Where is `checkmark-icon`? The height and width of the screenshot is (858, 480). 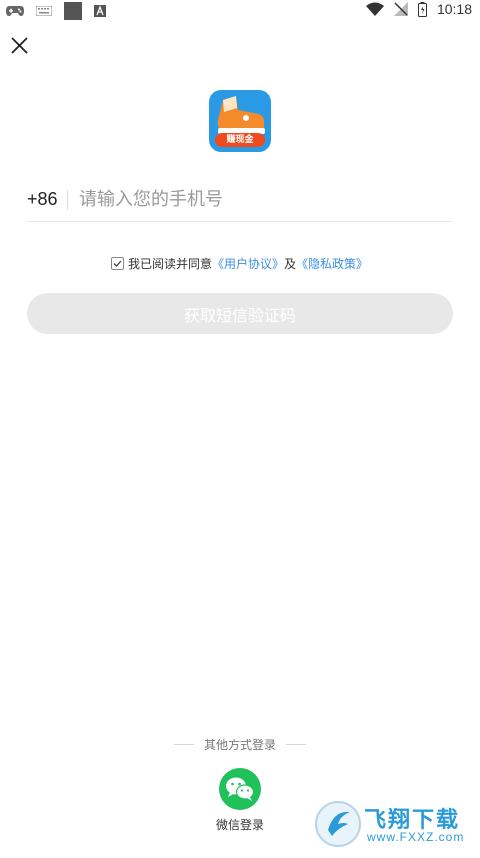 checkmark-icon is located at coordinates (117, 263).